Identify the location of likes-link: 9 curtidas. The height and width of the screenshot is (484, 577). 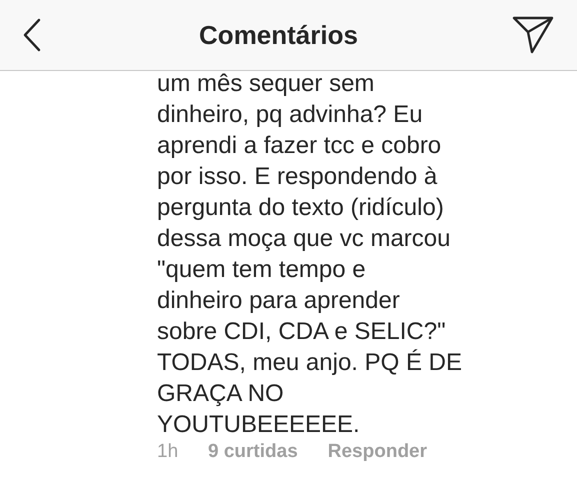
(253, 452).